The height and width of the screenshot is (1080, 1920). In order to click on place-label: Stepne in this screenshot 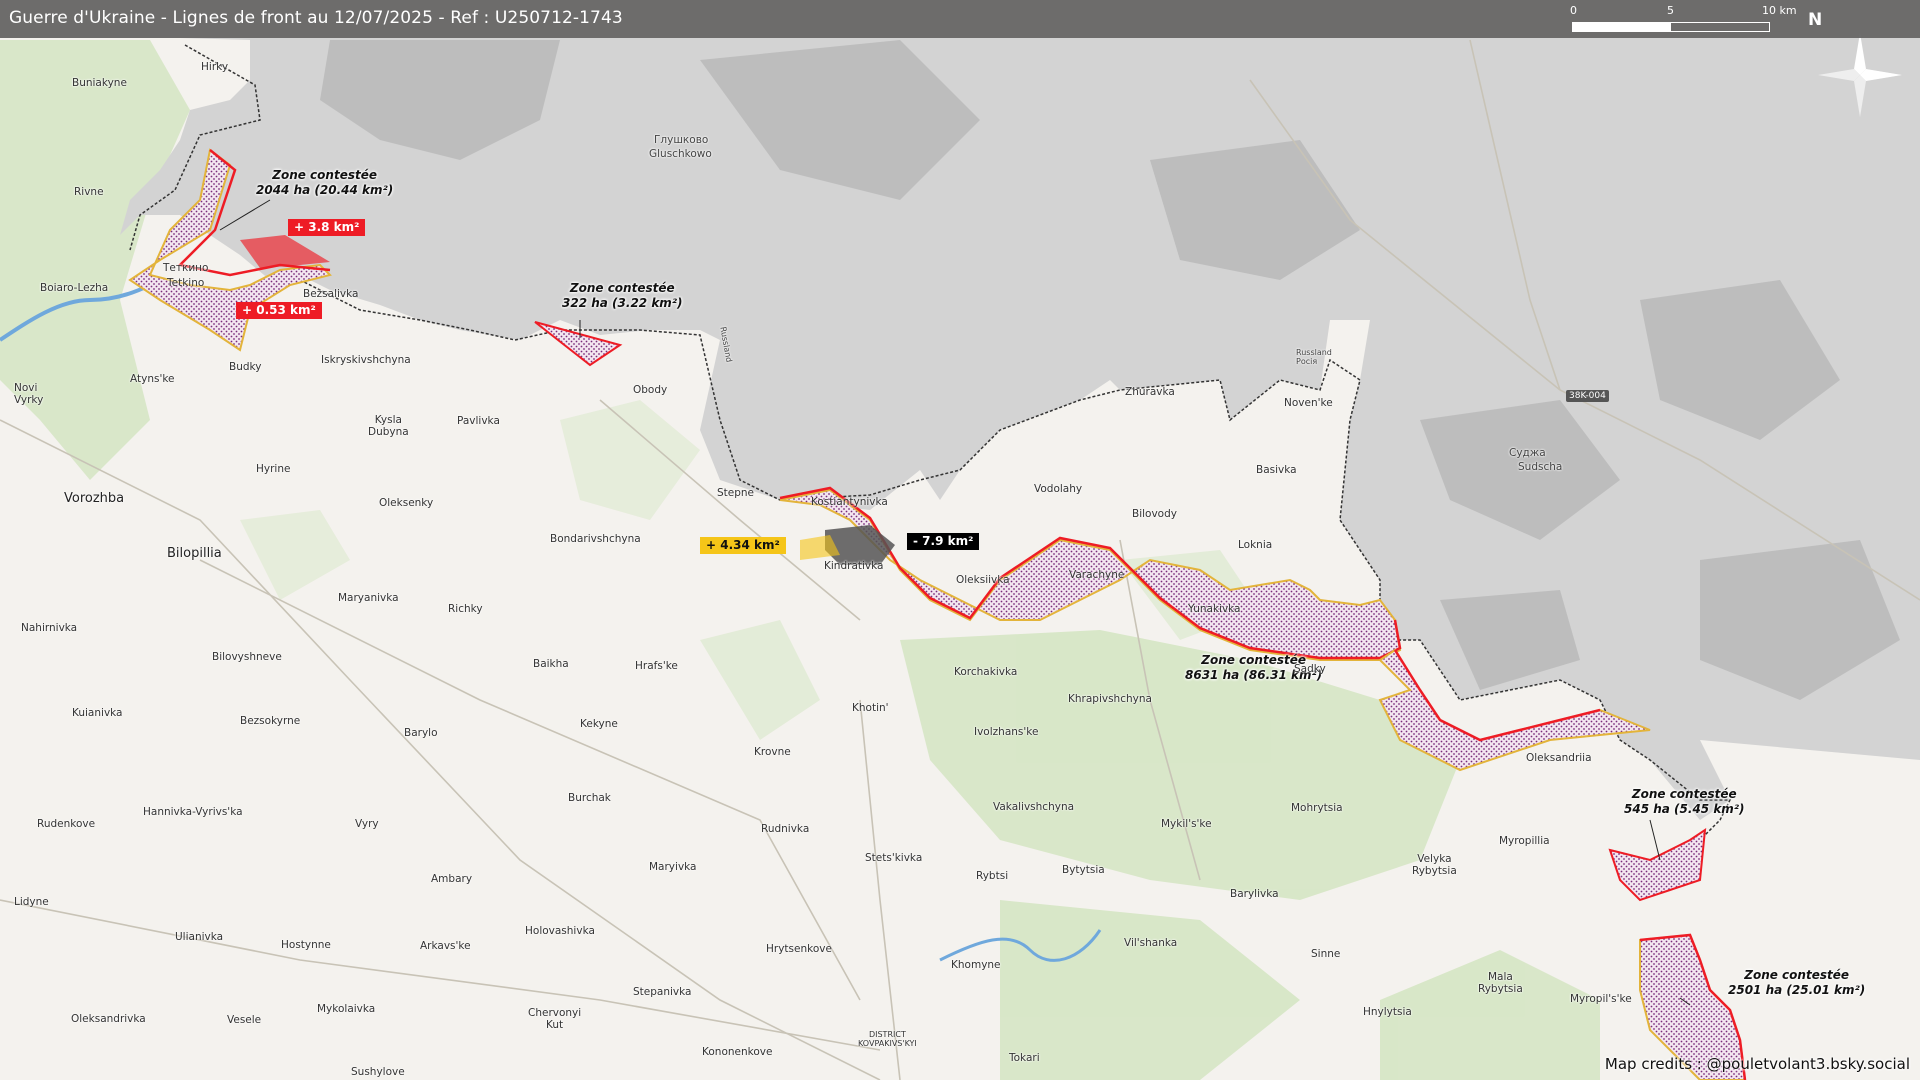, I will do `click(736, 493)`.